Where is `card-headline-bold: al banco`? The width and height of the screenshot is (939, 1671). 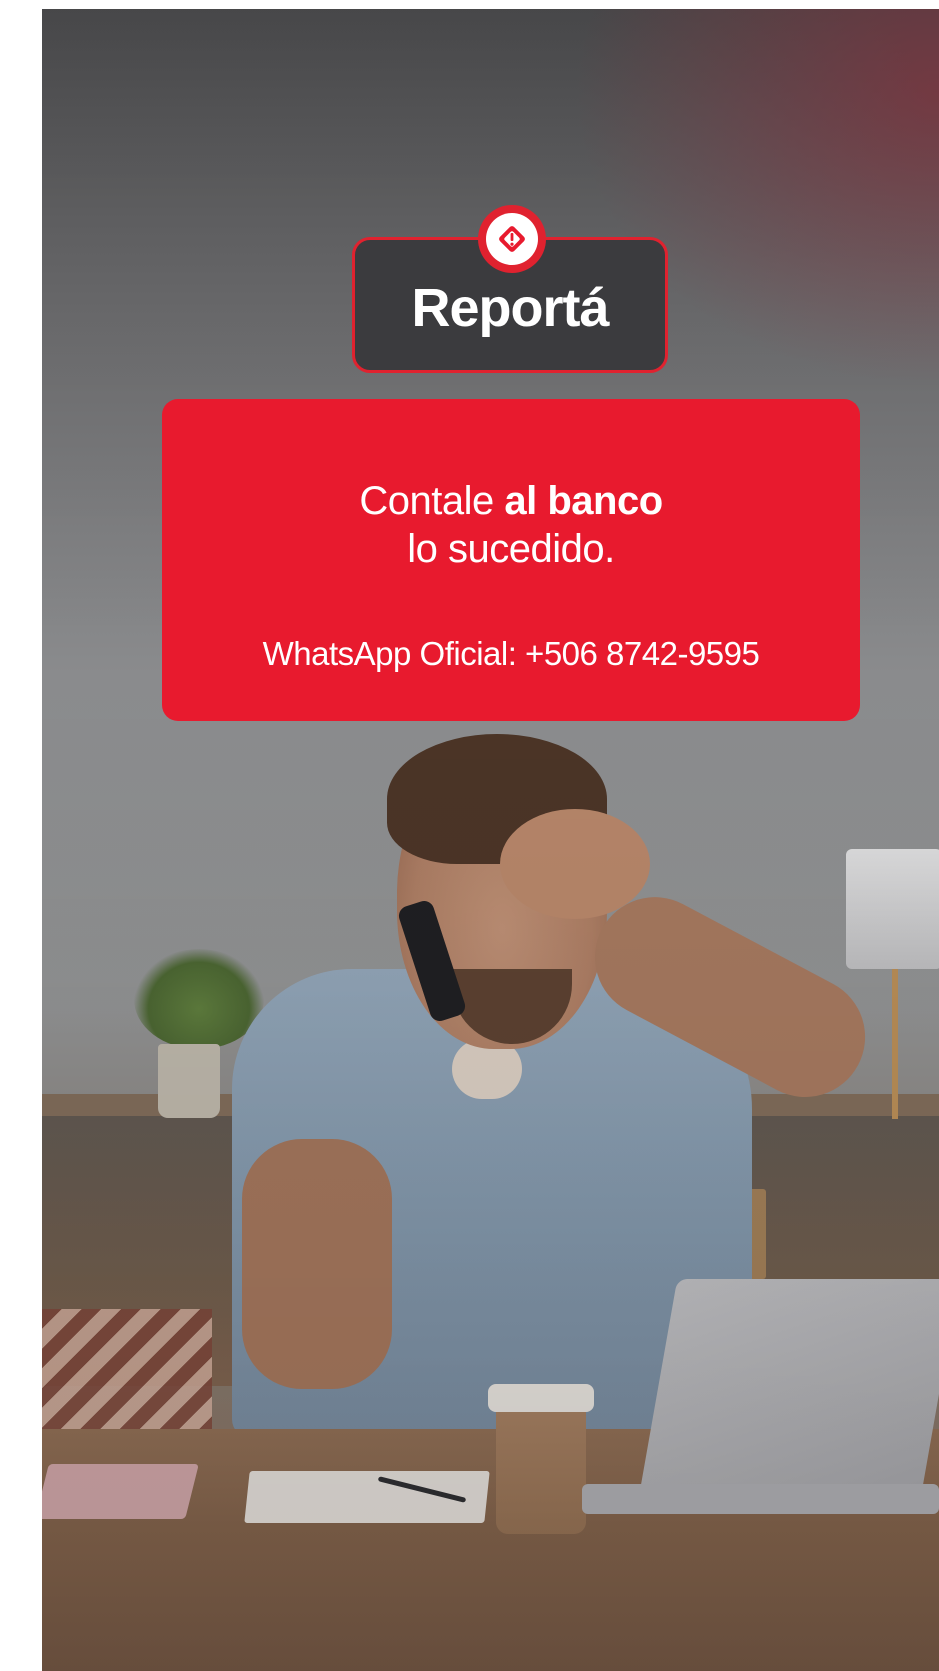
card-headline-bold: al banco is located at coordinates (583, 501).